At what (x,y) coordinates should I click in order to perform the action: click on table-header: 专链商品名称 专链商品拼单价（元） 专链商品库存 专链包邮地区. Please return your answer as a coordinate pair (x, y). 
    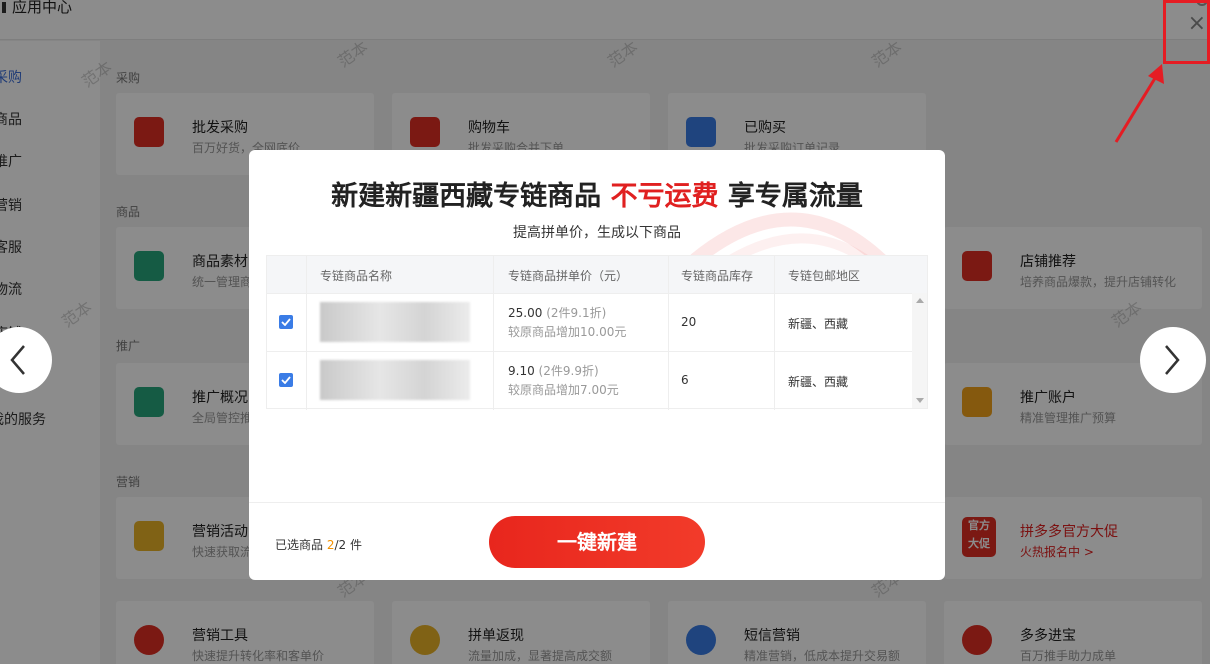
    Looking at the image, I should click on (597, 274).